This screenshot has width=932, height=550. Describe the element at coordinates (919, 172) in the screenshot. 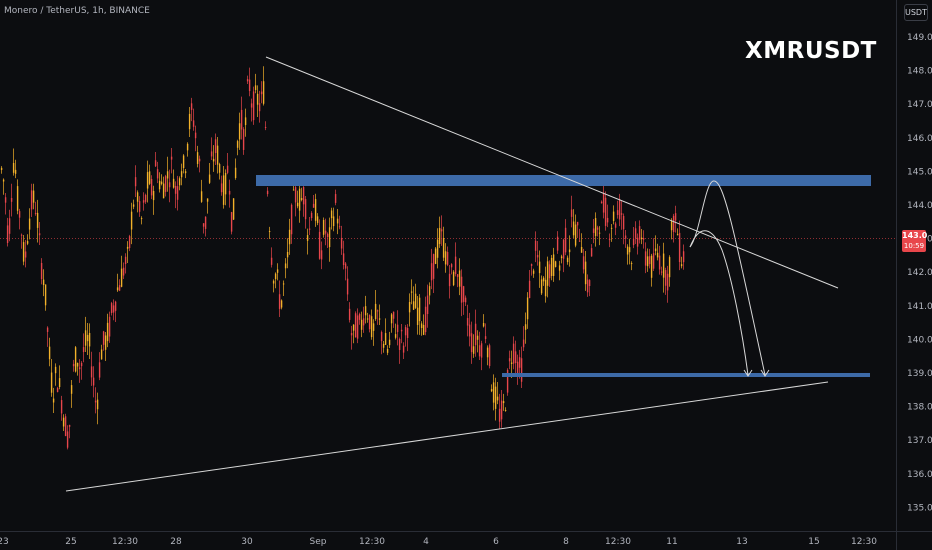

I see `price-tick-label: 145.0` at that location.